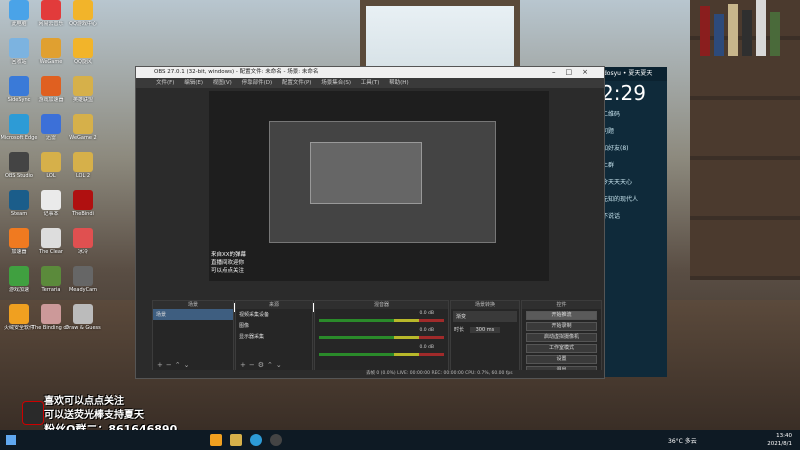 This screenshot has height=450, width=800. I want to click on virtual-camera-button: 启动虚拟摄像机, so click(561, 337).